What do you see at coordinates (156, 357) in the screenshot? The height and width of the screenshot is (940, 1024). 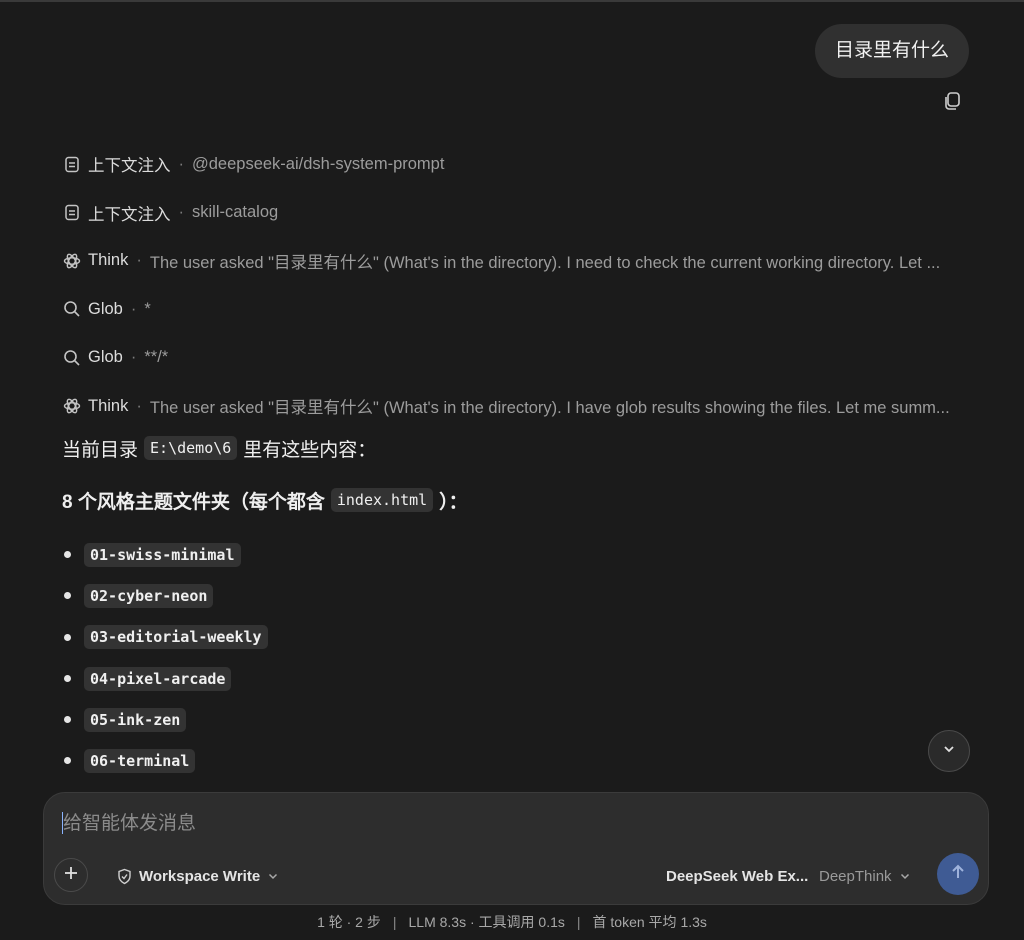 I see `step-detail: **/*` at bounding box center [156, 357].